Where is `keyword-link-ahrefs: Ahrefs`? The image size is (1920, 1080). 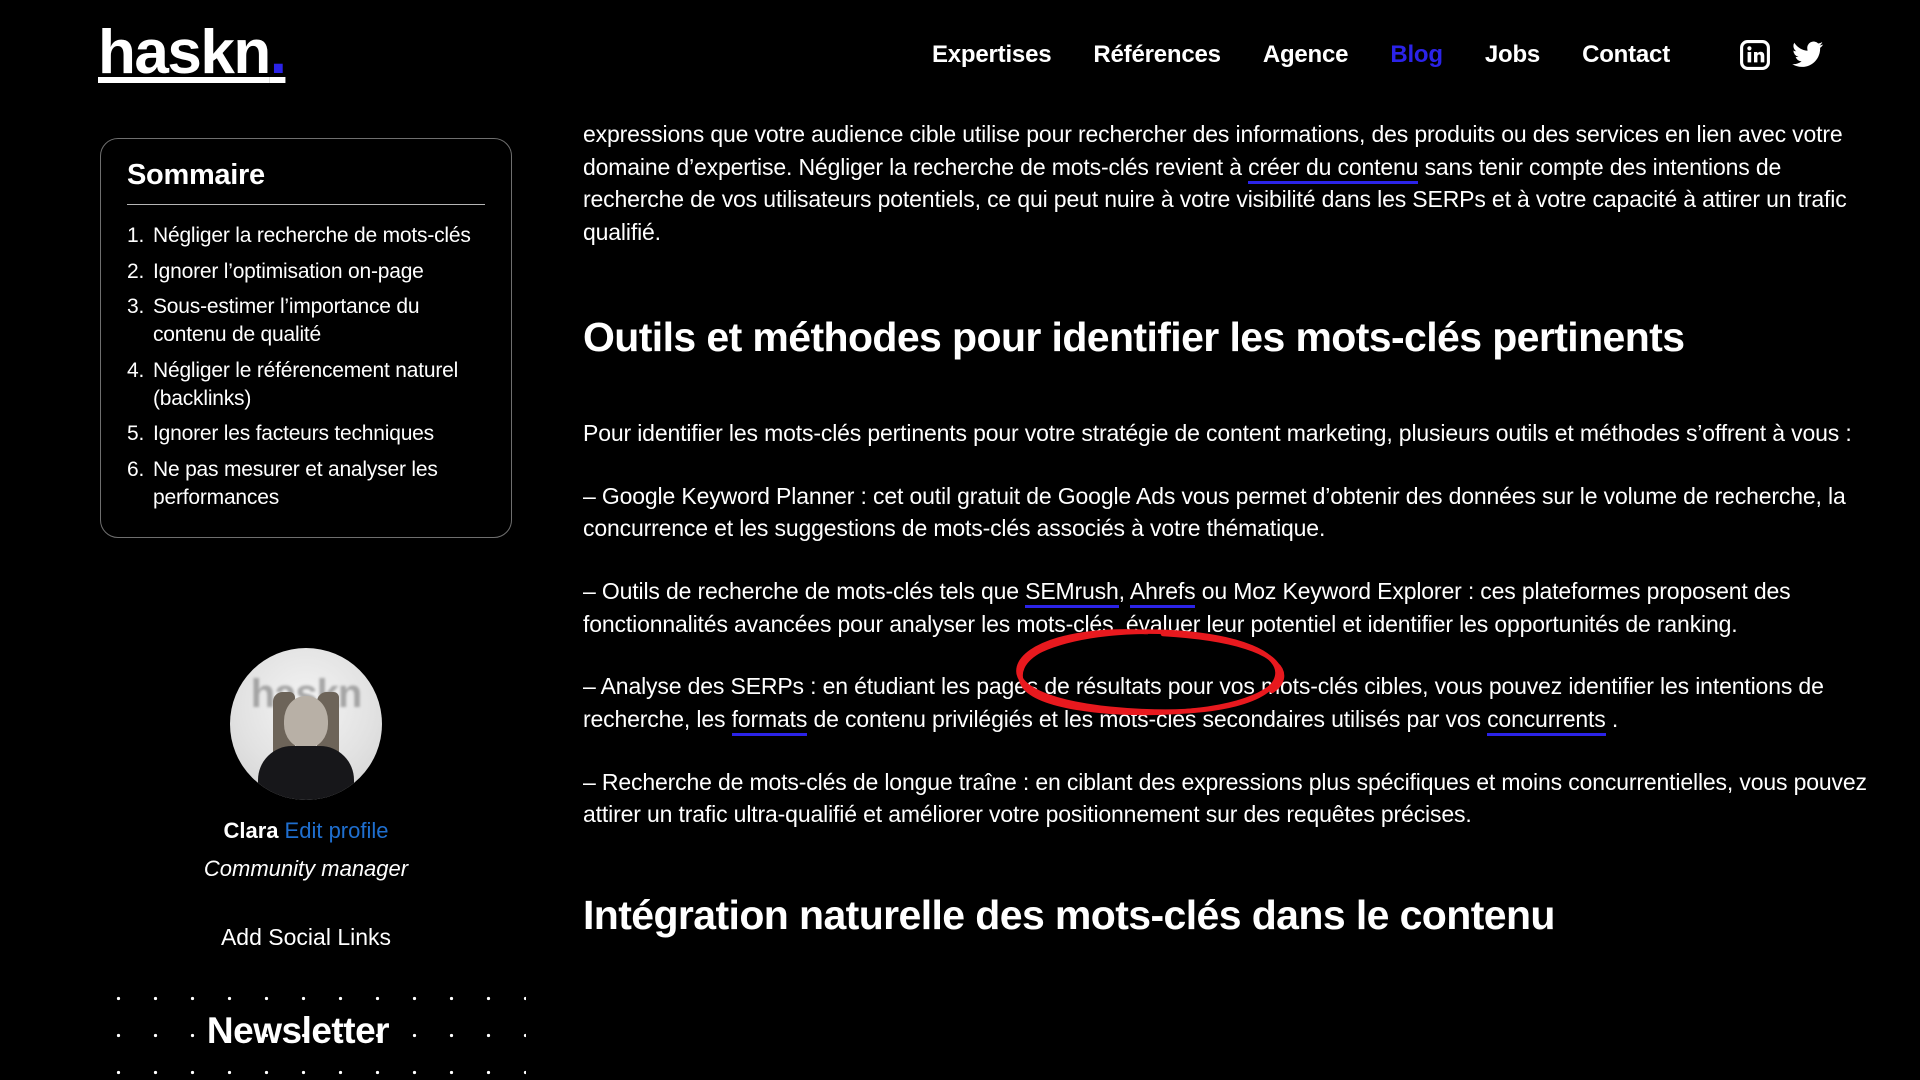 keyword-link-ahrefs: Ahrefs is located at coordinates (1162, 592).